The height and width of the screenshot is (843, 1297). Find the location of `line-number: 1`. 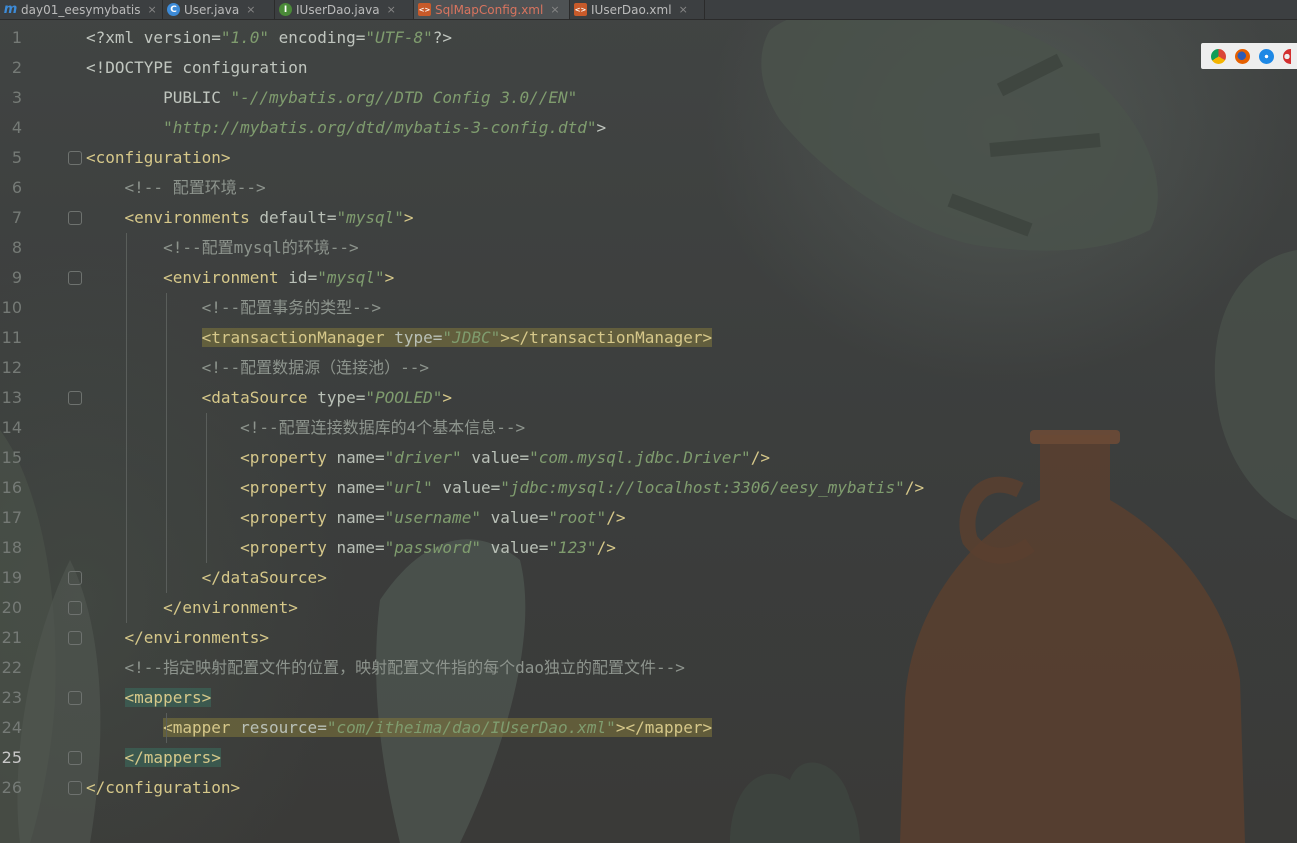

line-number: 1 is located at coordinates (16, 37).